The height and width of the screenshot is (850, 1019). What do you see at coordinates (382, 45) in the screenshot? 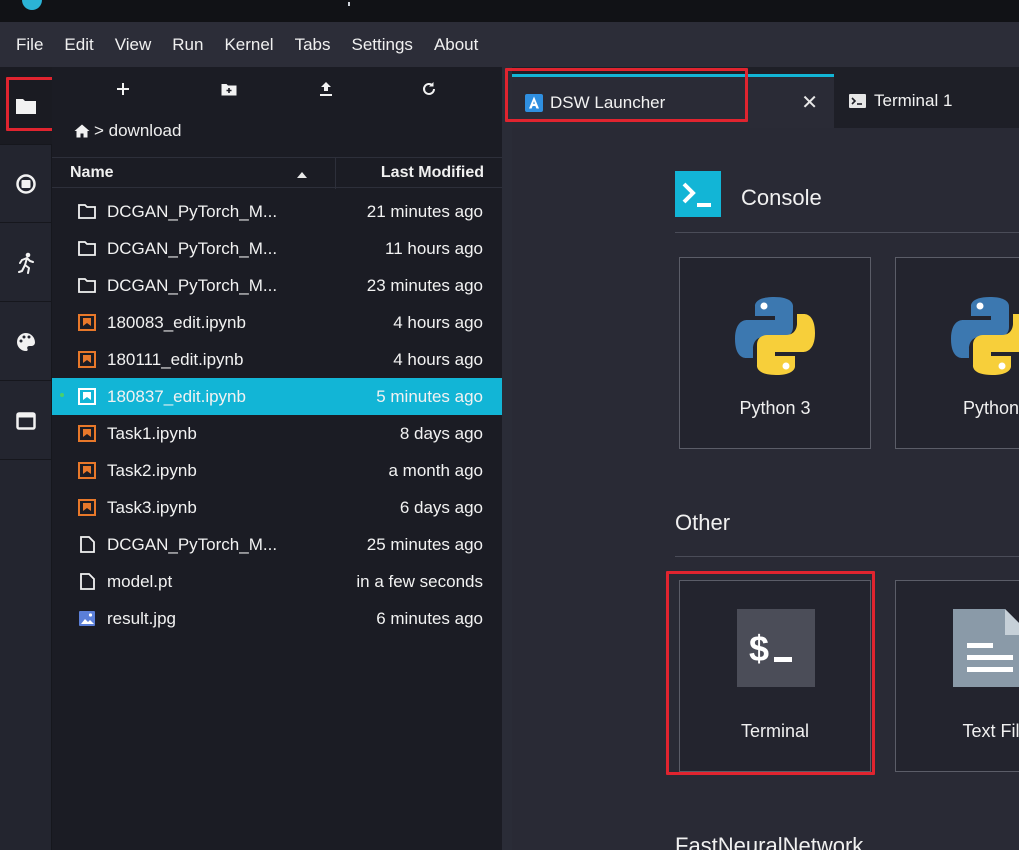
I see `menu-settings: Settings` at bounding box center [382, 45].